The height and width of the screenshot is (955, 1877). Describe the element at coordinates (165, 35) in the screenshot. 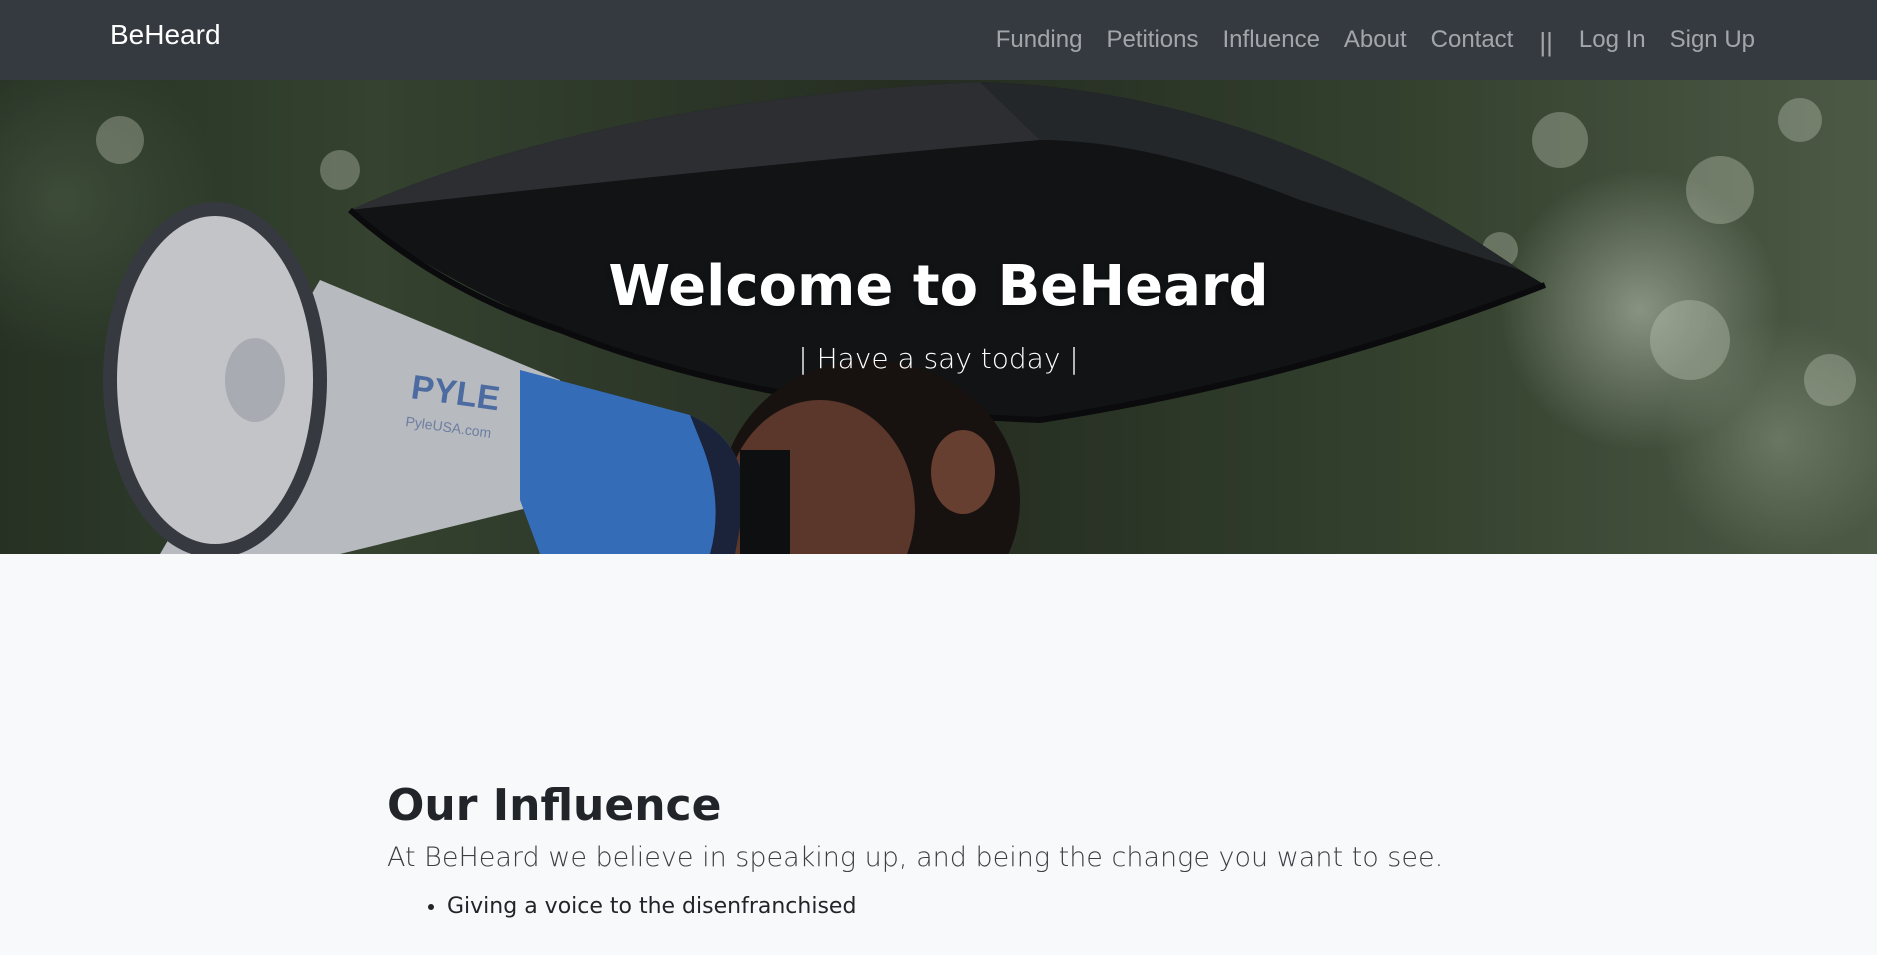

I see `brand-logo-link: BeHeard` at that location.